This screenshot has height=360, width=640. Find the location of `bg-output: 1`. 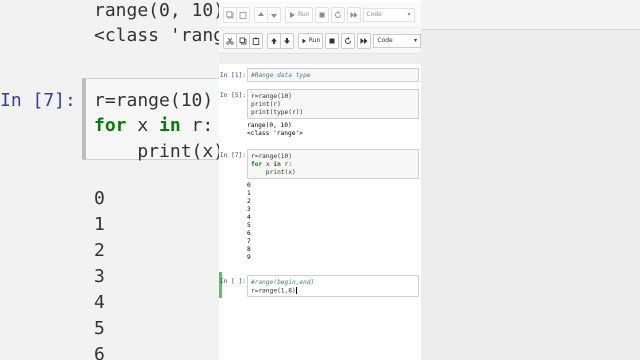

bg-output: 1 is located at coordinates (99, 224).